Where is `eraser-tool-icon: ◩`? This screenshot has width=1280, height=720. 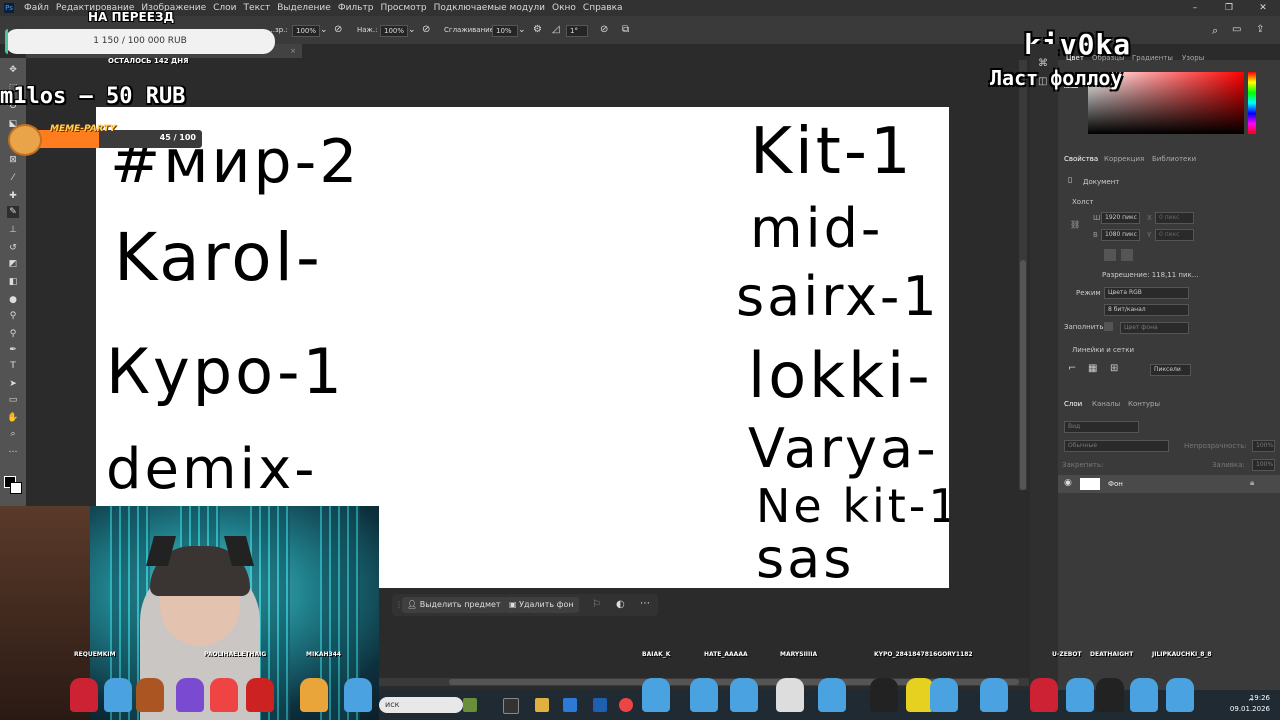
eraser-tool-icon: ◩ is located at coordinates (13, 264).